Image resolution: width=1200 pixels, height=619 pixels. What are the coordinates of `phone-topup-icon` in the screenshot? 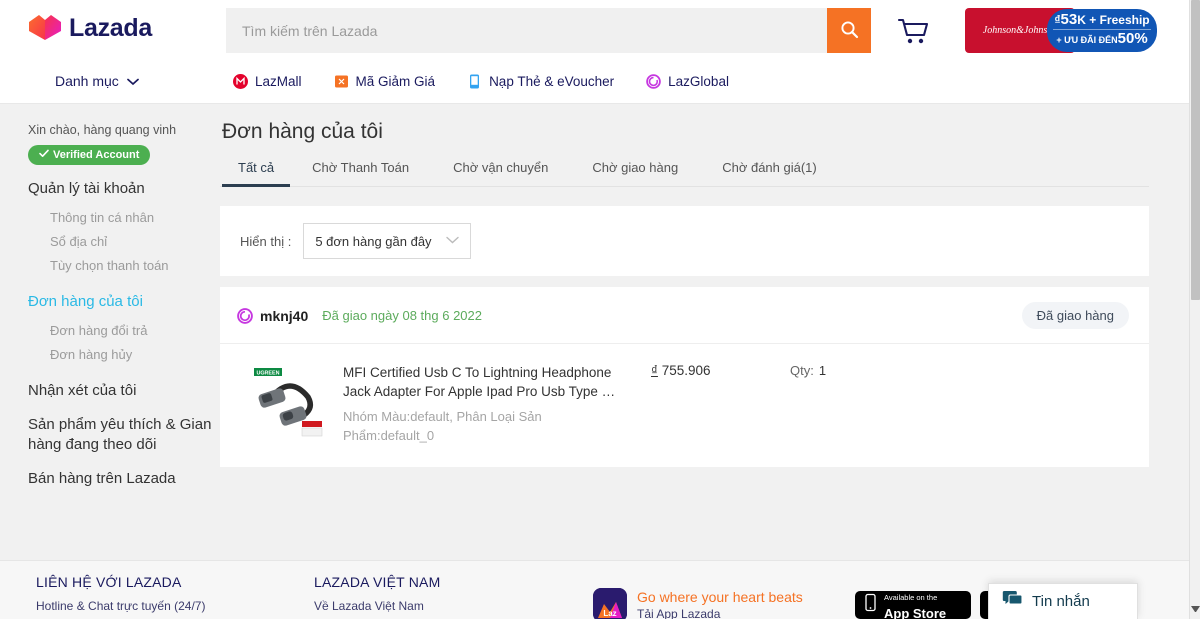 It's located at (474, 81).